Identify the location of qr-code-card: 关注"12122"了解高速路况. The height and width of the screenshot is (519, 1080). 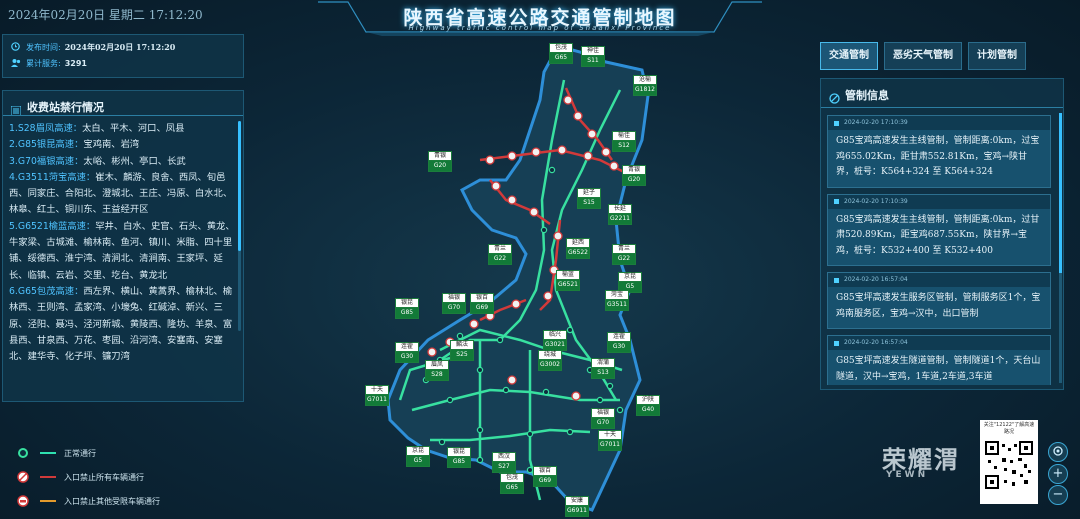
(1009, 462).